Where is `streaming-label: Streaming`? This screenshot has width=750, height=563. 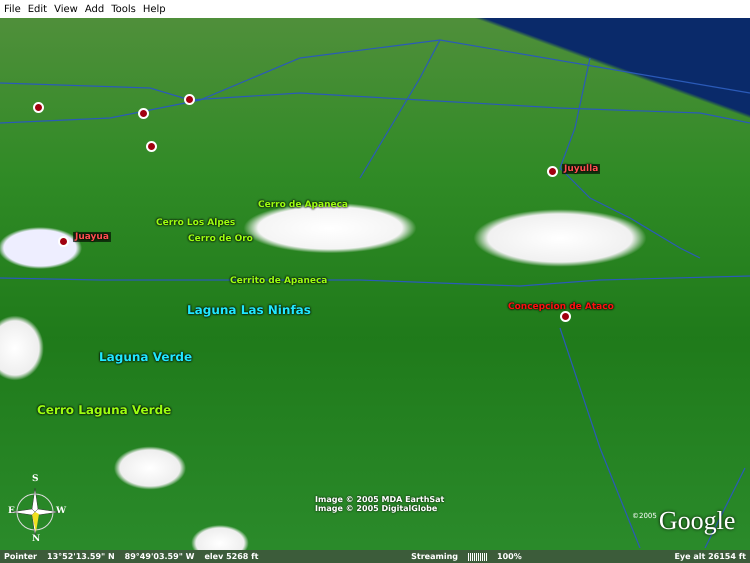 streaming-label: Streaming is located at coordinates (434, 556).